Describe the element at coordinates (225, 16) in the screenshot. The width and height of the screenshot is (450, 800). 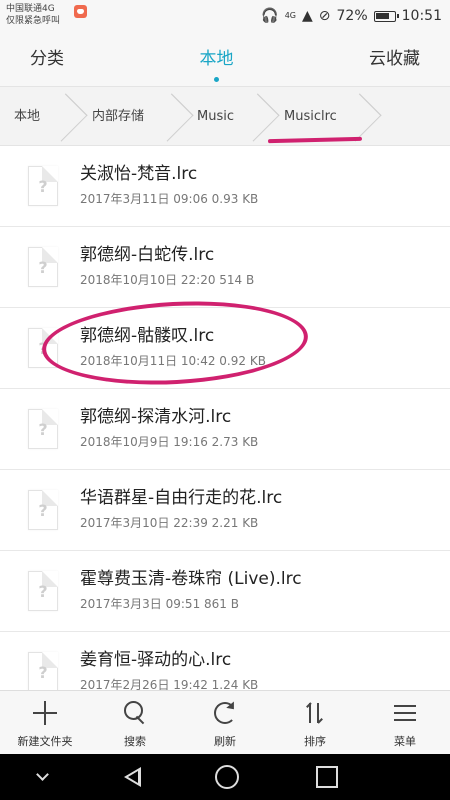
I see `status-bar: 中国联通4G 仅限紧急呼叫 🎧 4G ▲ ⊘ 72% 10:51` at that location.